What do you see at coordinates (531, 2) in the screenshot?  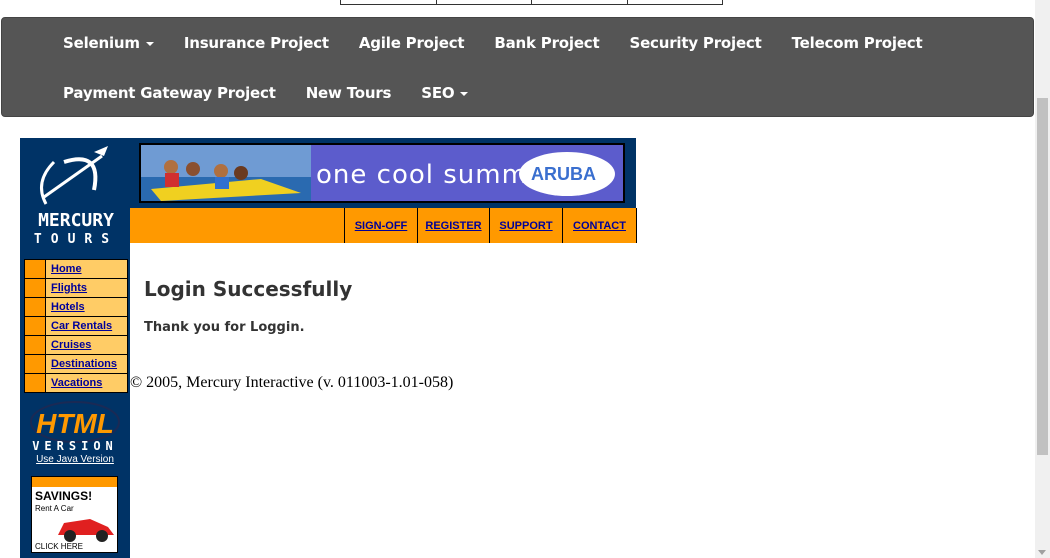 I see `top-partial-table` at bounding box center [531, 2].